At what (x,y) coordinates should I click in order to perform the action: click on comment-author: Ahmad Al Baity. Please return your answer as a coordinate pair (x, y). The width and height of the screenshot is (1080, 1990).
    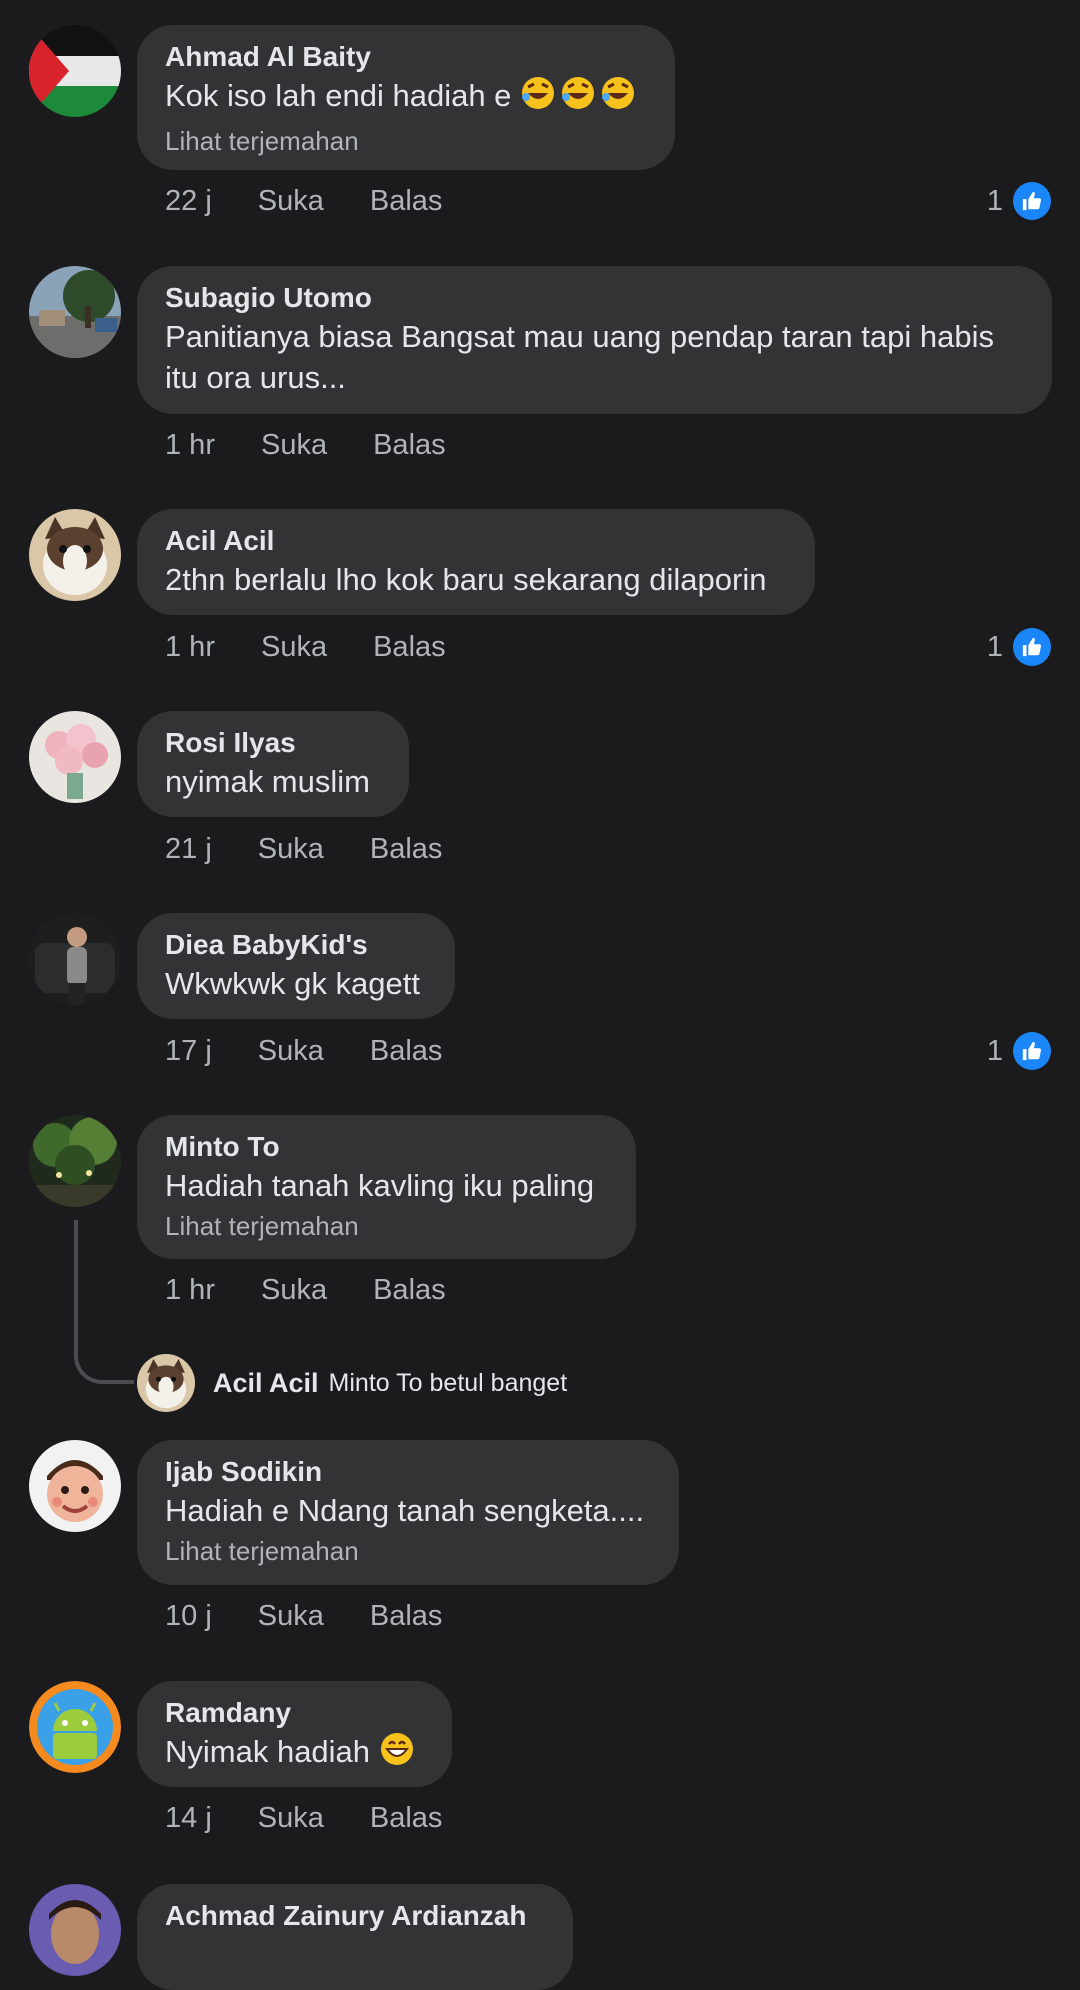
    Looking at the image, I should click on (406, 57).